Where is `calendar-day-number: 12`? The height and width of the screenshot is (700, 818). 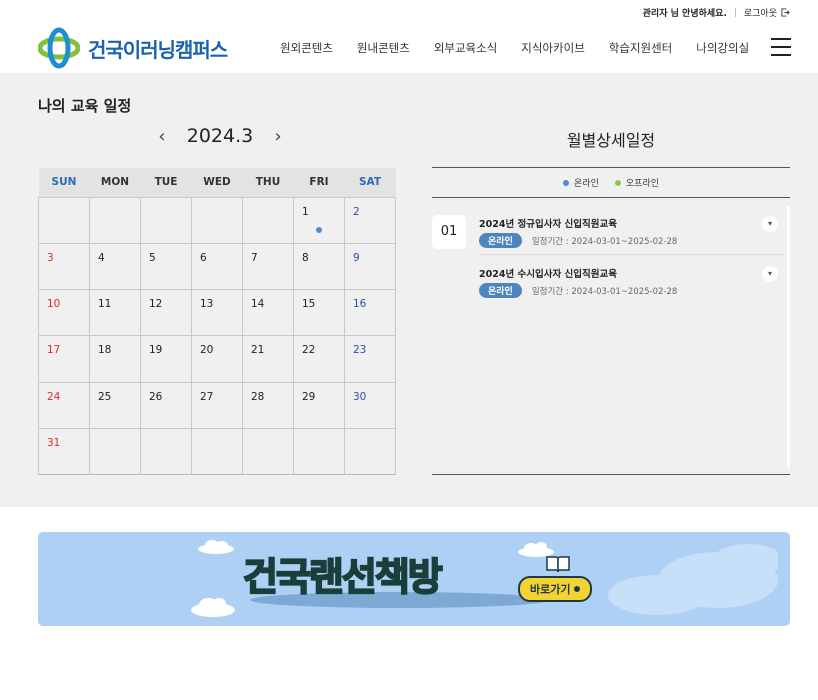
calendar-day-number: 12 is located at coordinates (156, 304).